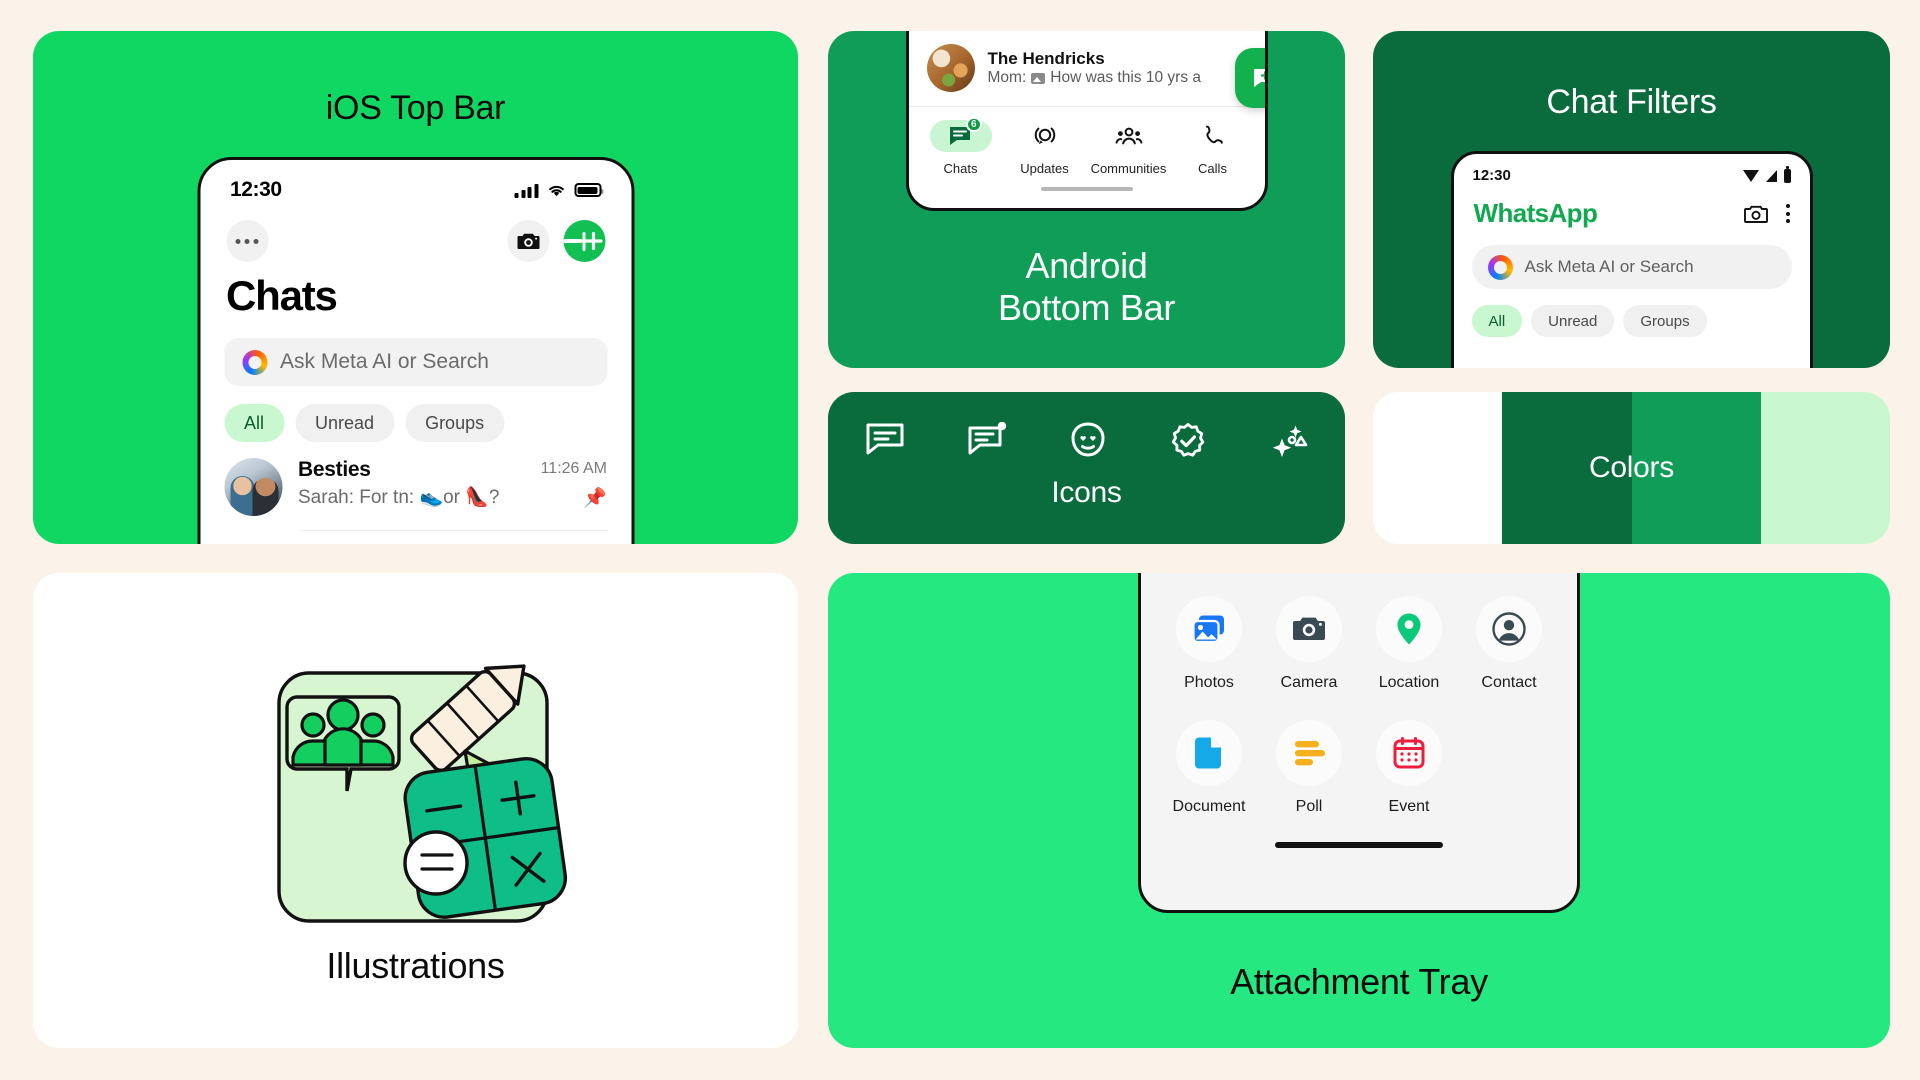 The width and height of the screenshot is (1920, 1080). I want to click on attachment-event: Event, so click(1409, 768).